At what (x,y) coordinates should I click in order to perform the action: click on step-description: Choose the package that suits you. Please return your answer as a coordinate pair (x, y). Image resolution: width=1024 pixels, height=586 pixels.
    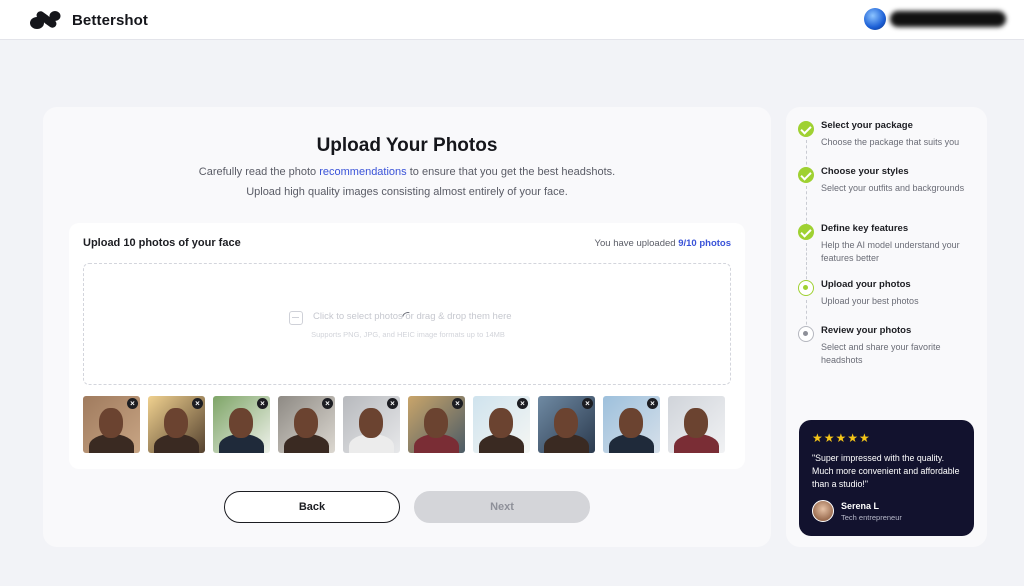
    Looking at the image, I should click on (890, 142).